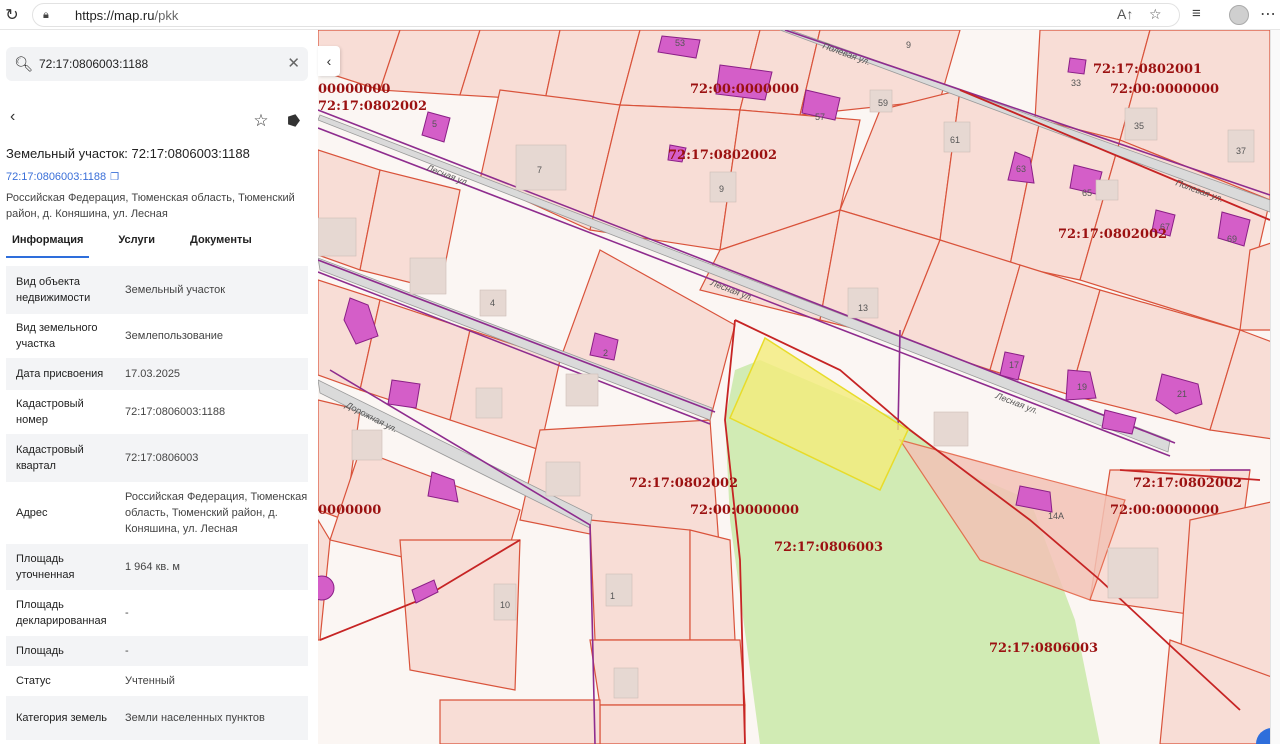  What do you see at coordinates (93, 64) in the screenshot?
I see `search-input: 72:17:0806003:1188` at bounding box center [93, 64].